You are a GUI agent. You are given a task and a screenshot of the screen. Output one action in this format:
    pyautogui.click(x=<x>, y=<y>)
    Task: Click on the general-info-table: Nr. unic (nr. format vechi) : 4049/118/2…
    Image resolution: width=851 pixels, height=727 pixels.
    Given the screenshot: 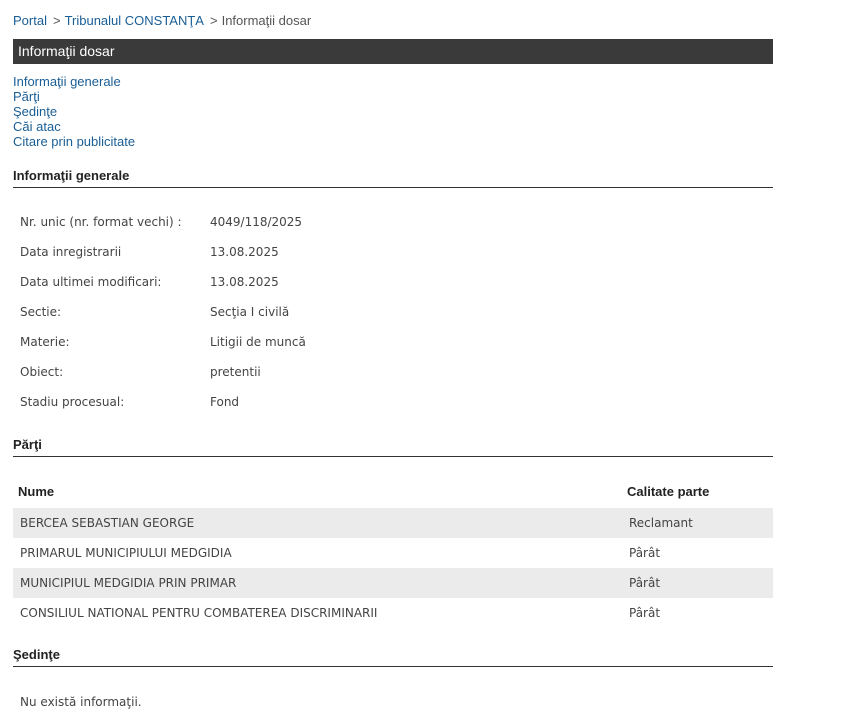 What is the action you would take?
    pyautogui.click(x=163, y=320)
    